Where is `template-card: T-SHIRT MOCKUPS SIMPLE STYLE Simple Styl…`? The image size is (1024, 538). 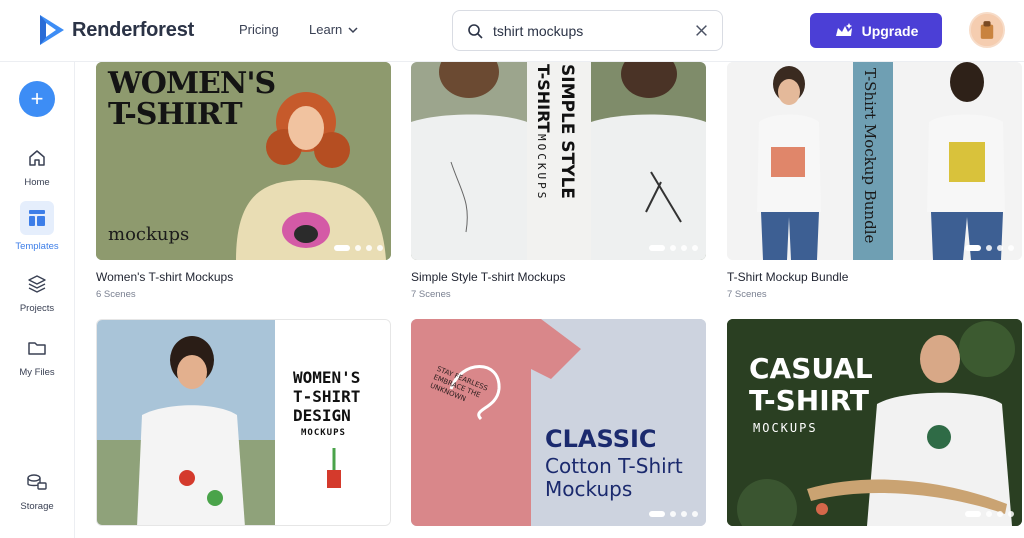 template-card: T-SHIRT MOCKUPS SIMPLE STYLE Simple Styl… is located at coordinates (558, 181).